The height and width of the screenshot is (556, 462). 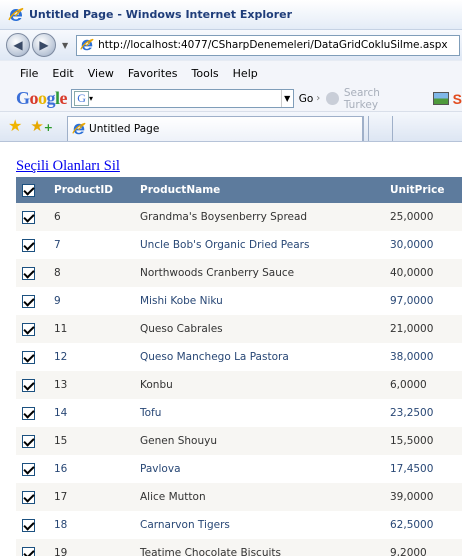 What do you see at coordinates (15, 125) in the screenshot?
I see `favorites-star-icon: ★` at bounding box center [15, 125].